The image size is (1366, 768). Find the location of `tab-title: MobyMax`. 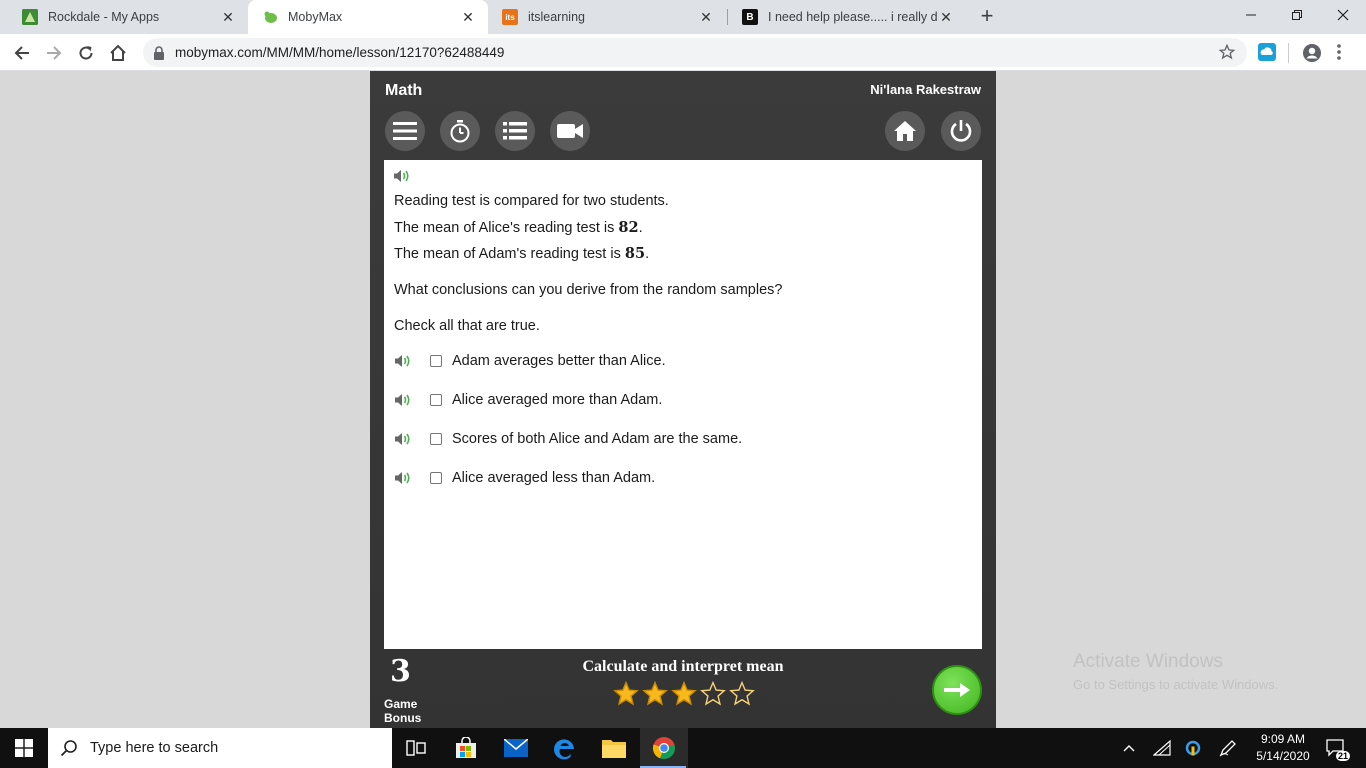

tab-title: MobyMax is located at coordinates (315, 17).